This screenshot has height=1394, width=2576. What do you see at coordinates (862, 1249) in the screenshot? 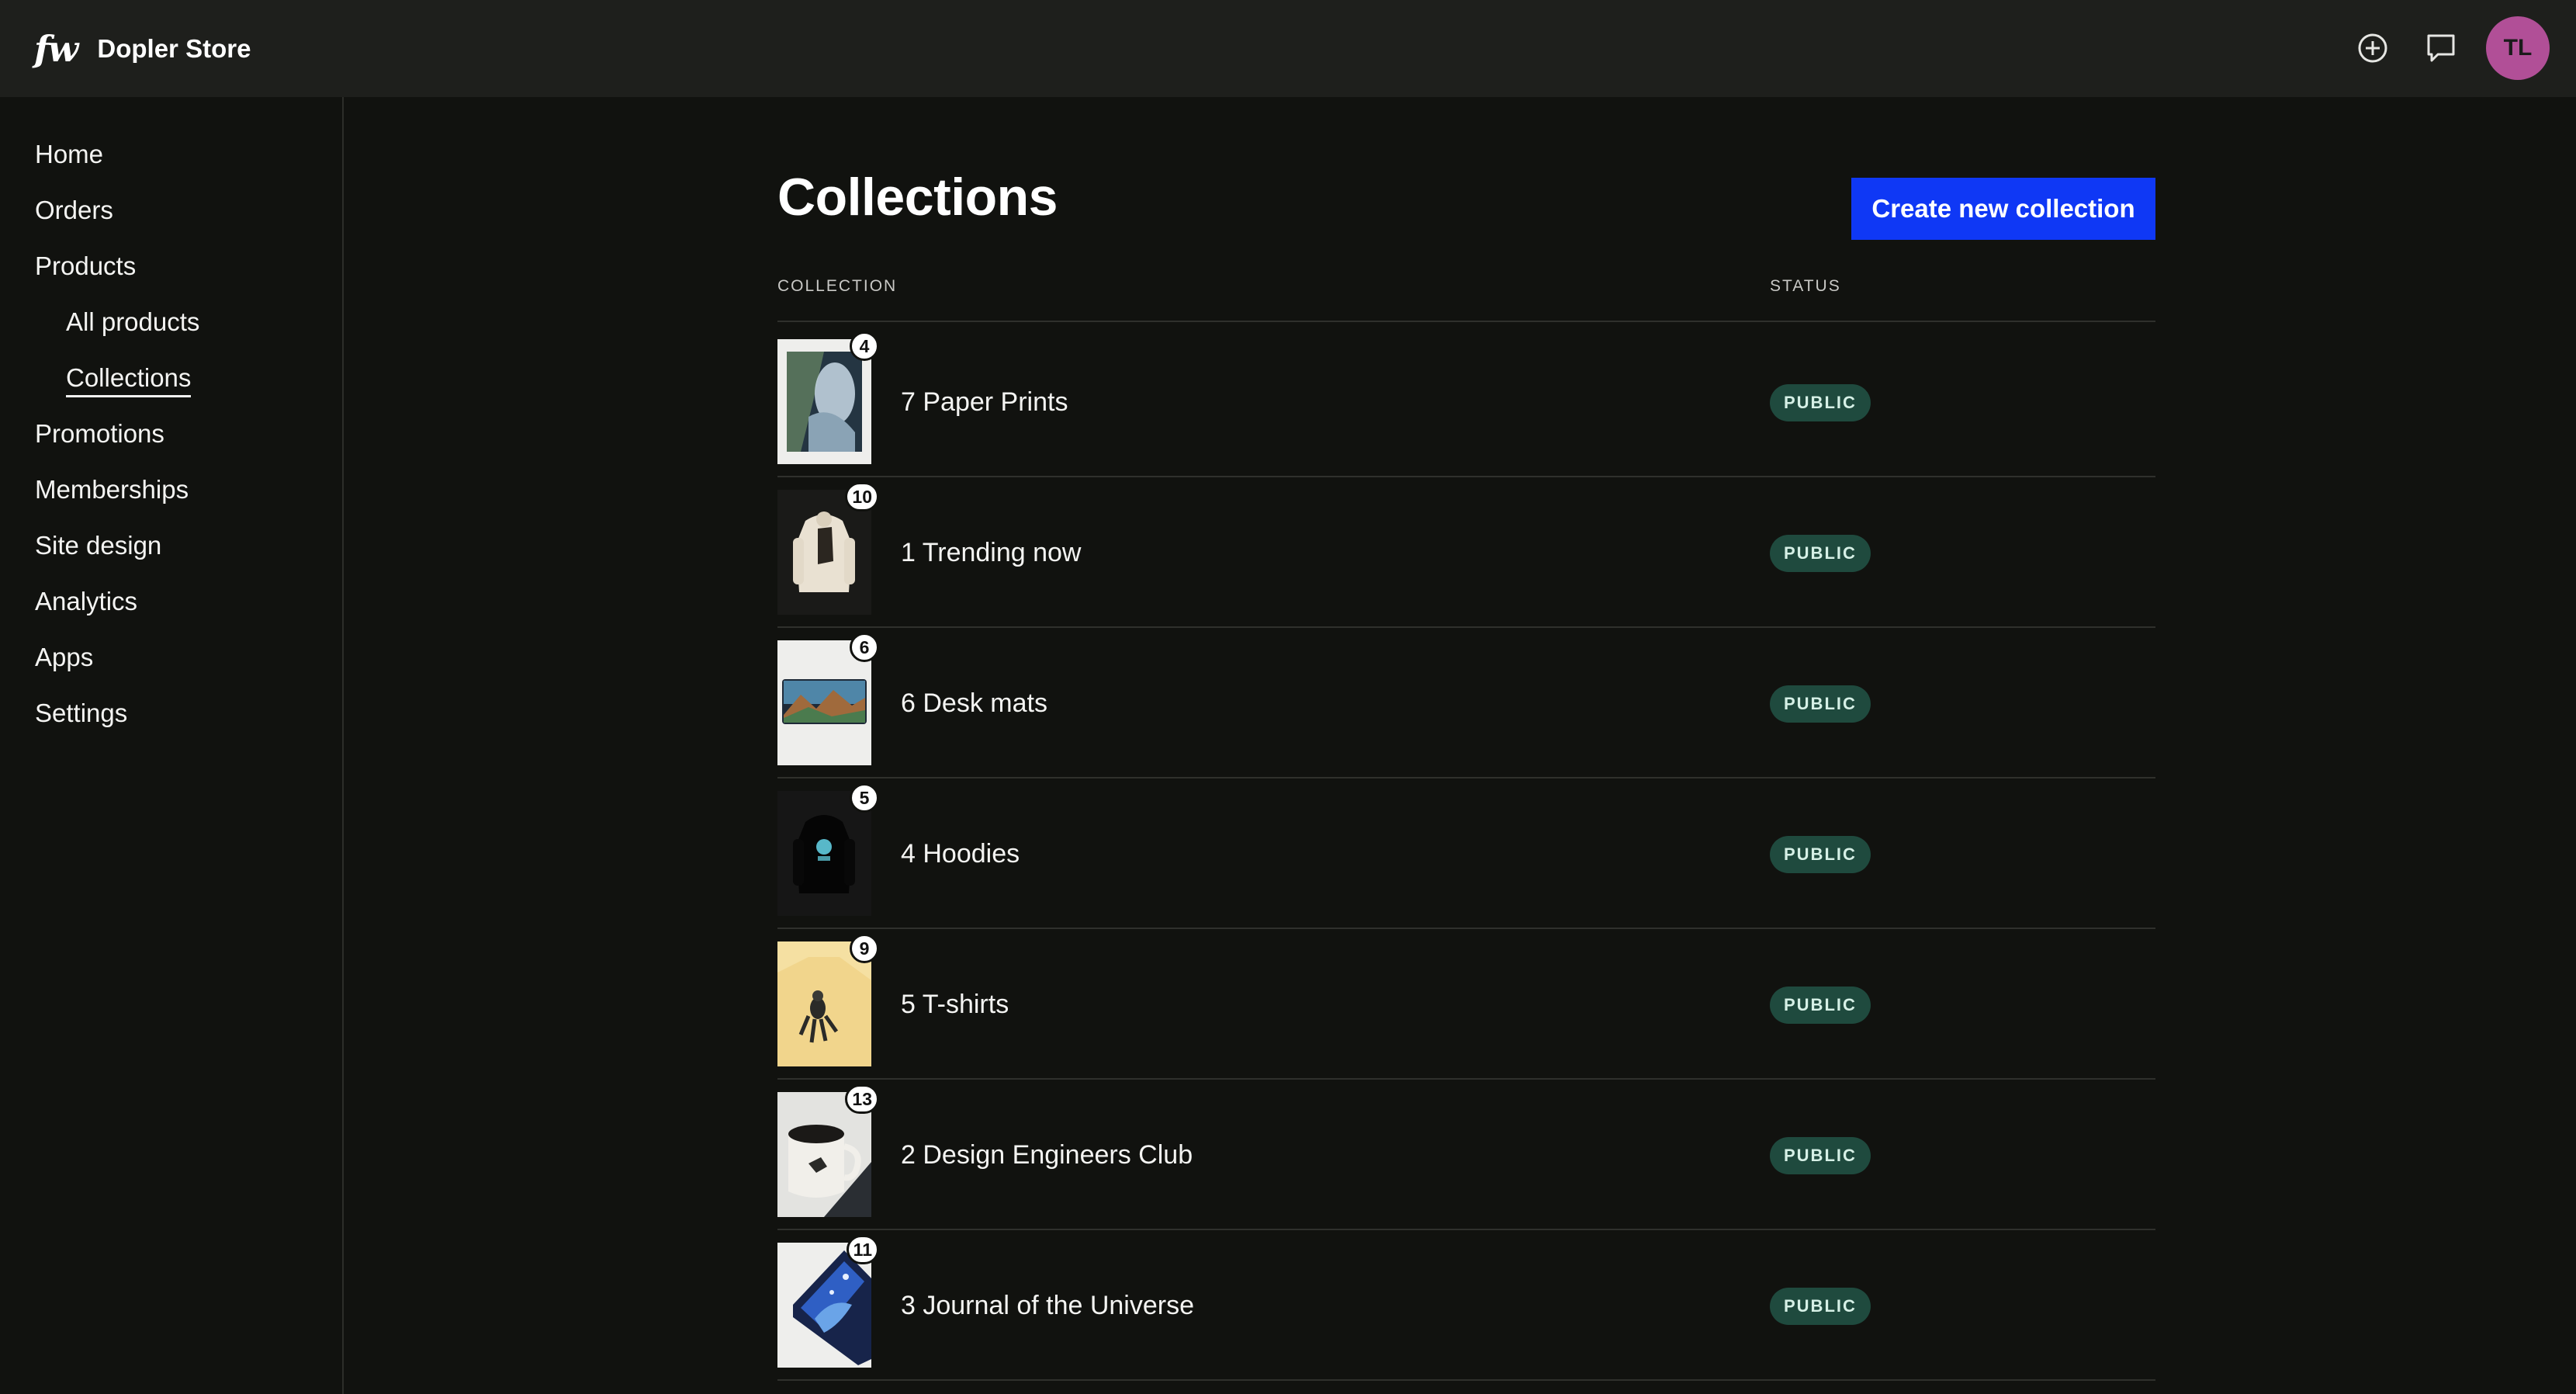
I see `item-count-badge: 11` at bounding box center [862, 1249].